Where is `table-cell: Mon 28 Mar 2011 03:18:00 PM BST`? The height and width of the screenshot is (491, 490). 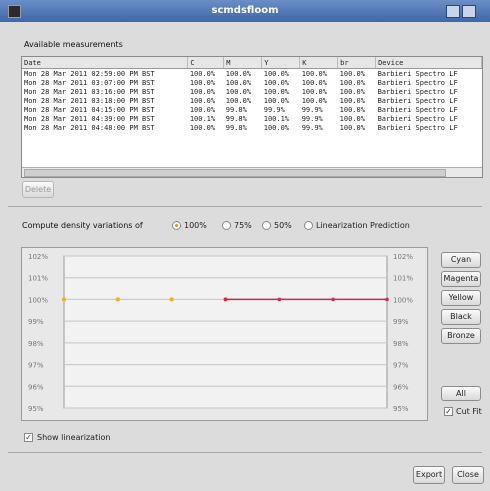 table-cell: Mon 28 Mar 2011 03:18:00 PM BST is located at coordinates (89, 100).